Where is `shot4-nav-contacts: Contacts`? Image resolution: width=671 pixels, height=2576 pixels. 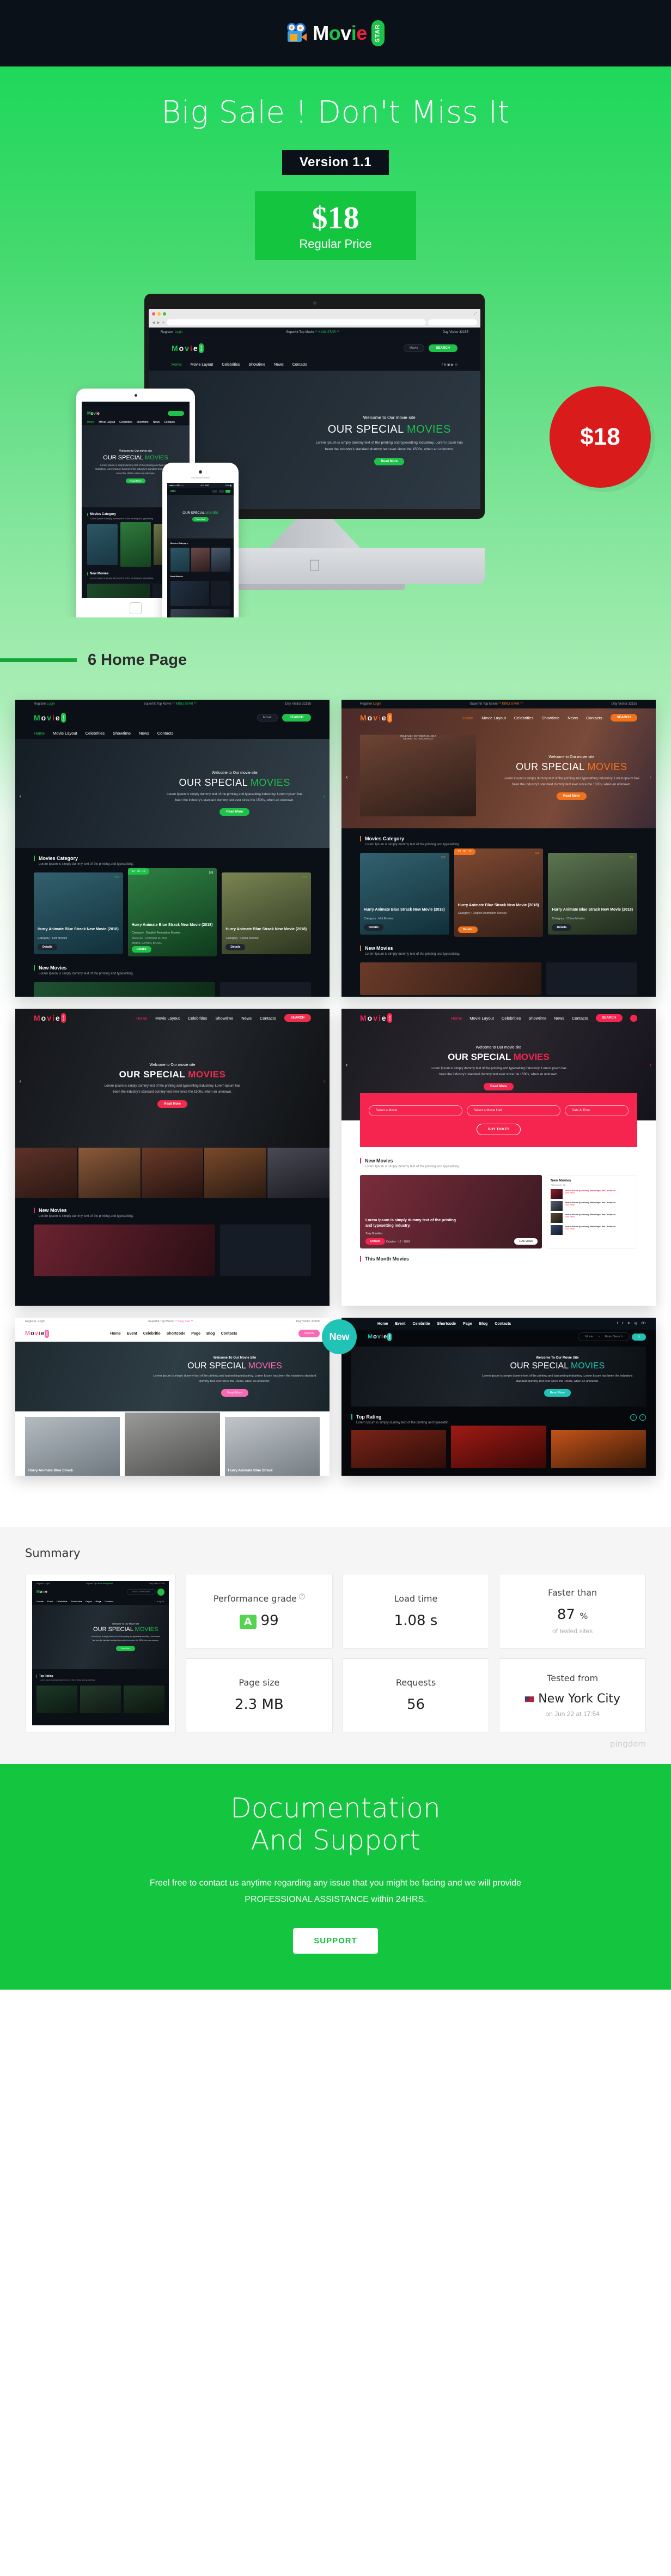 shot4-nav-contacts: Contacts is located at coordinates (580, 1019).